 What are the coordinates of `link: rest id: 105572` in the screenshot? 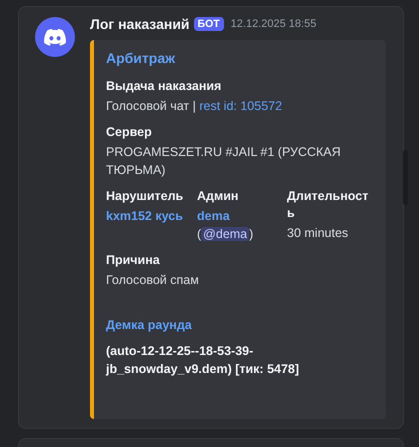 It's located at (240, 106).